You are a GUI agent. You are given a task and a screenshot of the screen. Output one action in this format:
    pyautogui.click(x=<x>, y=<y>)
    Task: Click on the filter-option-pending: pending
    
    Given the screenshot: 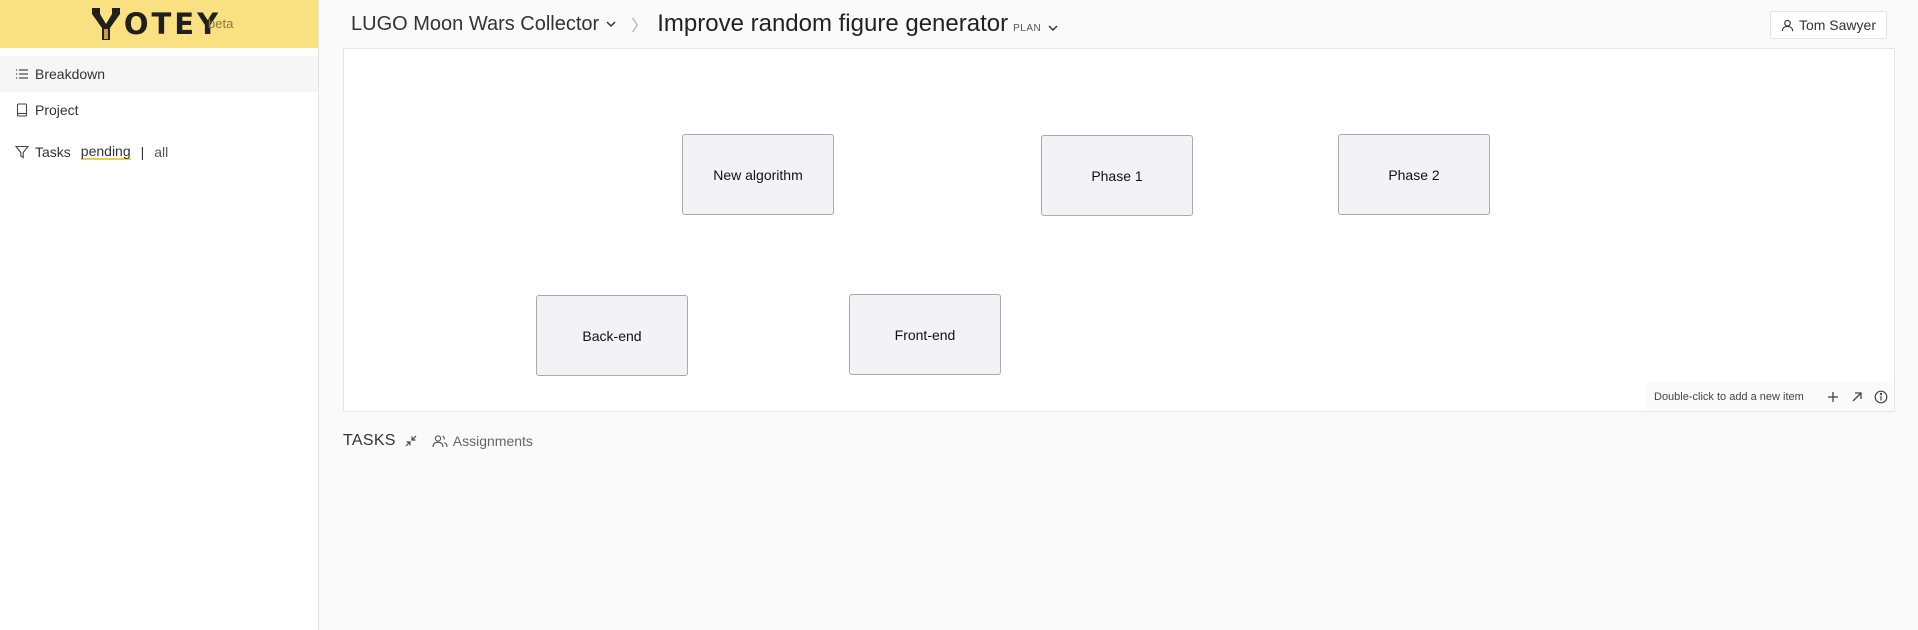 What is the action you would take?
    pyautogui.click(x=105, y=152)
    